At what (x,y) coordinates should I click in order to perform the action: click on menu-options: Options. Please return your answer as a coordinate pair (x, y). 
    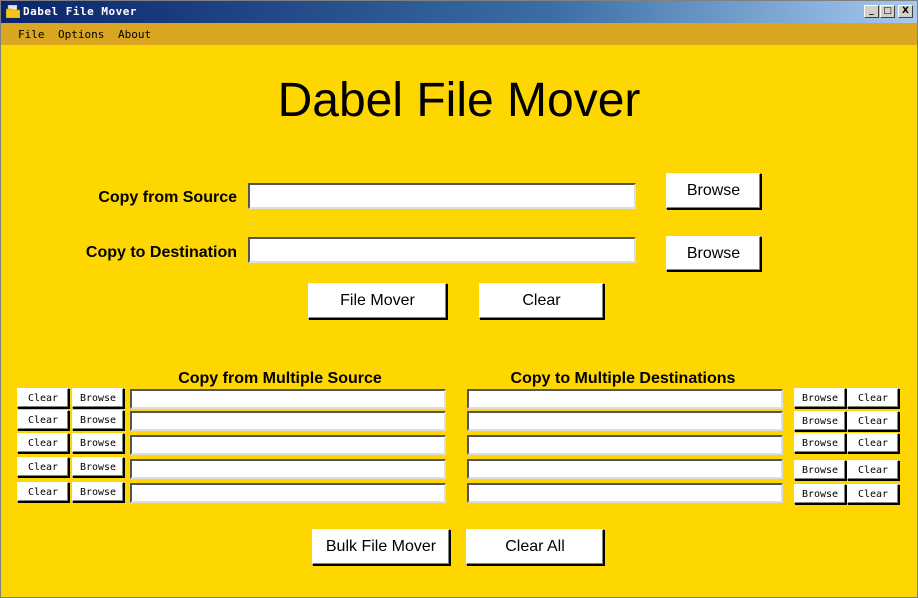
    Looking at the image, I should click on (81, 34).